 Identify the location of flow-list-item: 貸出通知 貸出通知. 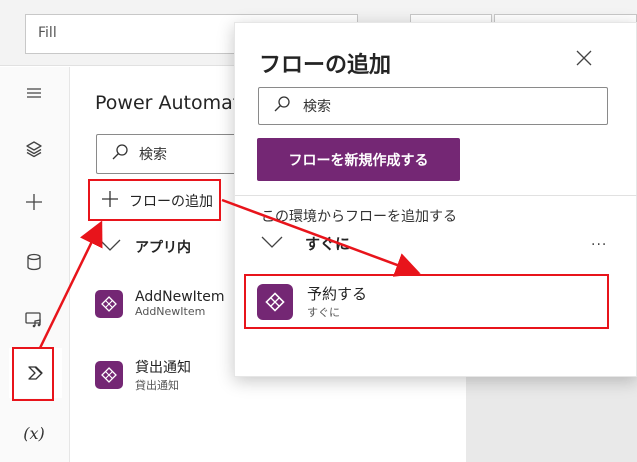
(143, 375).